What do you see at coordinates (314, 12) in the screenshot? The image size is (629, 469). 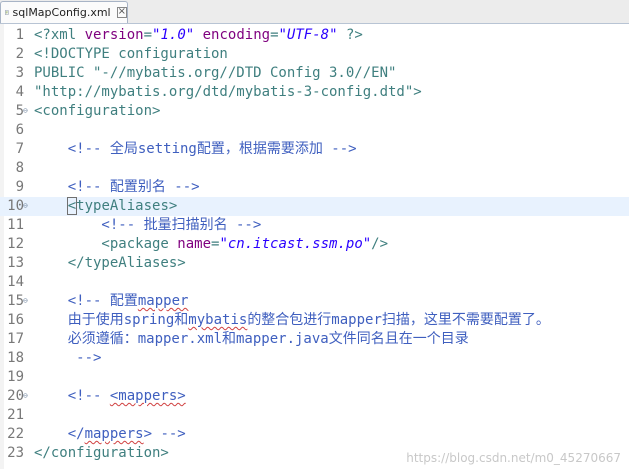 I see `editor-tab-bar: sqlMapConfig.xml ×` at bounding box center [314, 12].